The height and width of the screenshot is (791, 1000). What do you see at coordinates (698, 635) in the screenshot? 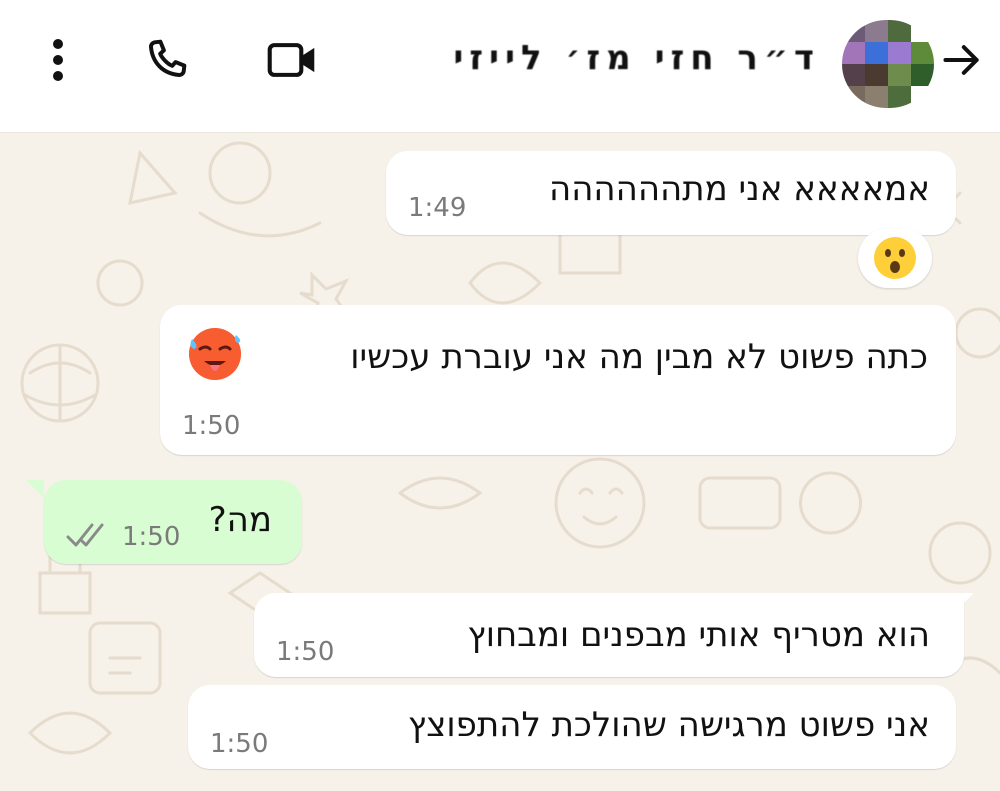
I see `message-text: הוא מטריף אותי מבפנים ומבחוץ` at bounding box center [698, 635].